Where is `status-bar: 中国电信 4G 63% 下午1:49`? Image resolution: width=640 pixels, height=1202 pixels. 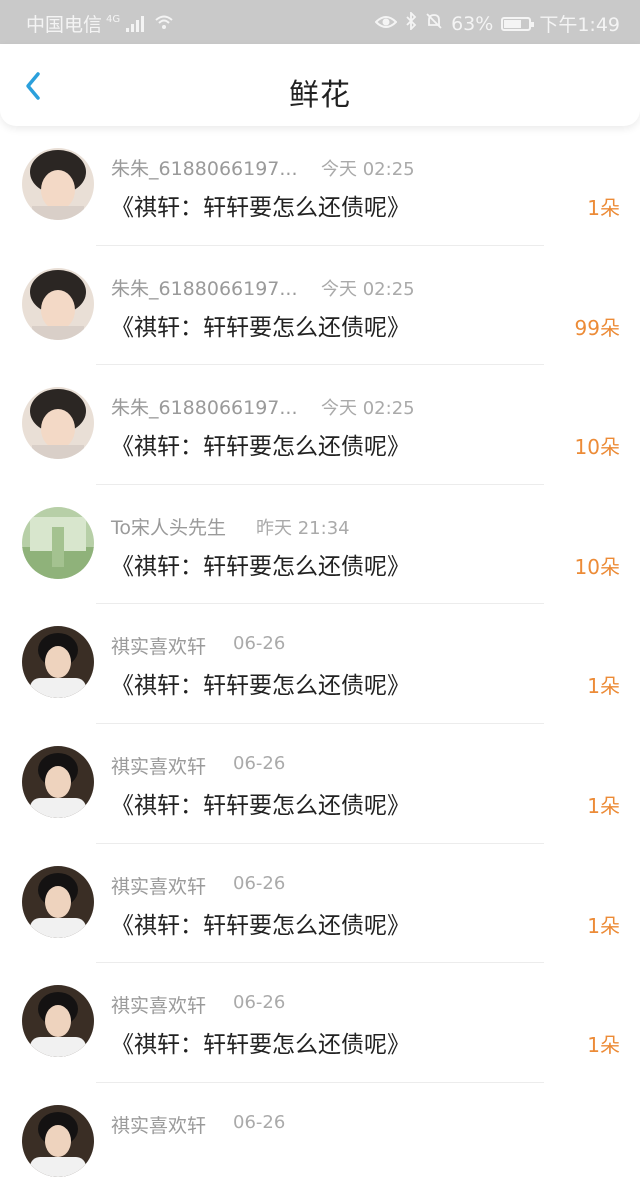
status-bar: 中国电信 4G 63% 下午1:49 is located at coordinates (320, 22).